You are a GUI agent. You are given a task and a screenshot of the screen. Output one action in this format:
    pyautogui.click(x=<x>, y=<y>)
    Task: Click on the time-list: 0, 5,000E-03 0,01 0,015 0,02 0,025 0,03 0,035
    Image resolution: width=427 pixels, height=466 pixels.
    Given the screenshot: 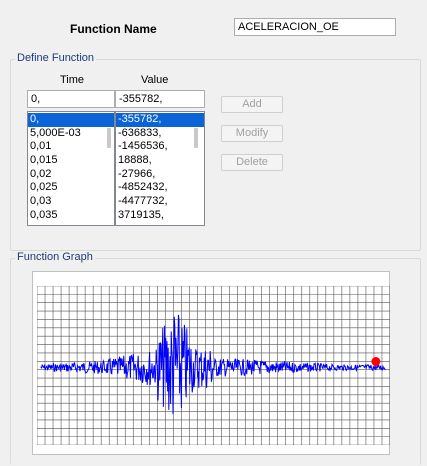 What is the action you would take?
    pyautogui.click(x=71, y=168)
    